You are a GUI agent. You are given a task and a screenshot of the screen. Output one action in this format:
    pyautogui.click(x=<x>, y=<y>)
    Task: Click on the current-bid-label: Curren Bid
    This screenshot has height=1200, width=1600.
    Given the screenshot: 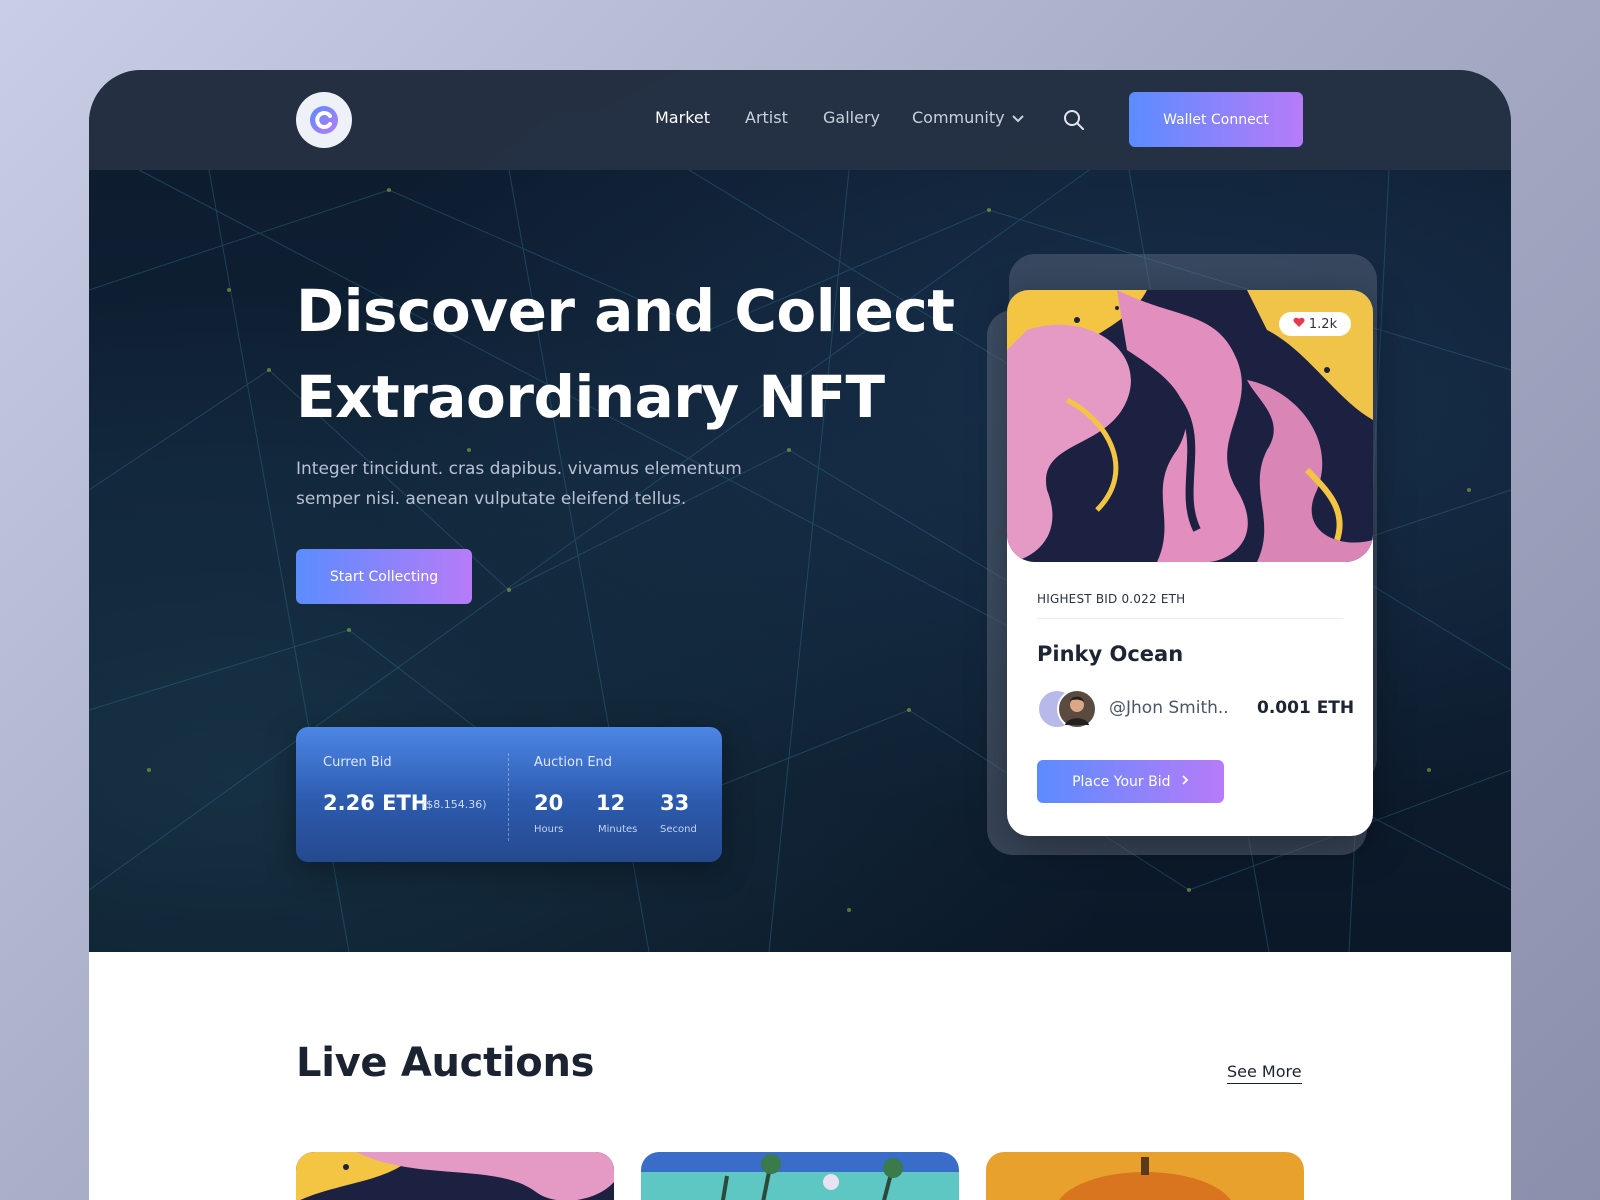 What is the action you would take?
    pyautogui.click(x=357, y=762)
    